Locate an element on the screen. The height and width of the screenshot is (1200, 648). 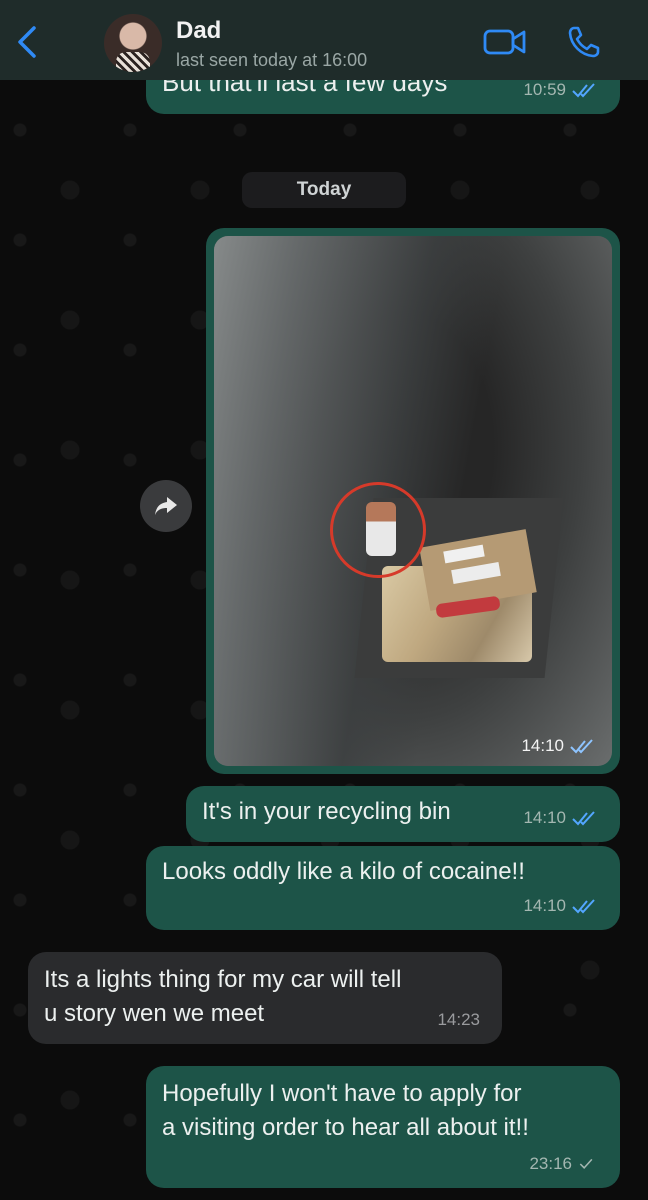
avatar is located at coordinates (133, 43).